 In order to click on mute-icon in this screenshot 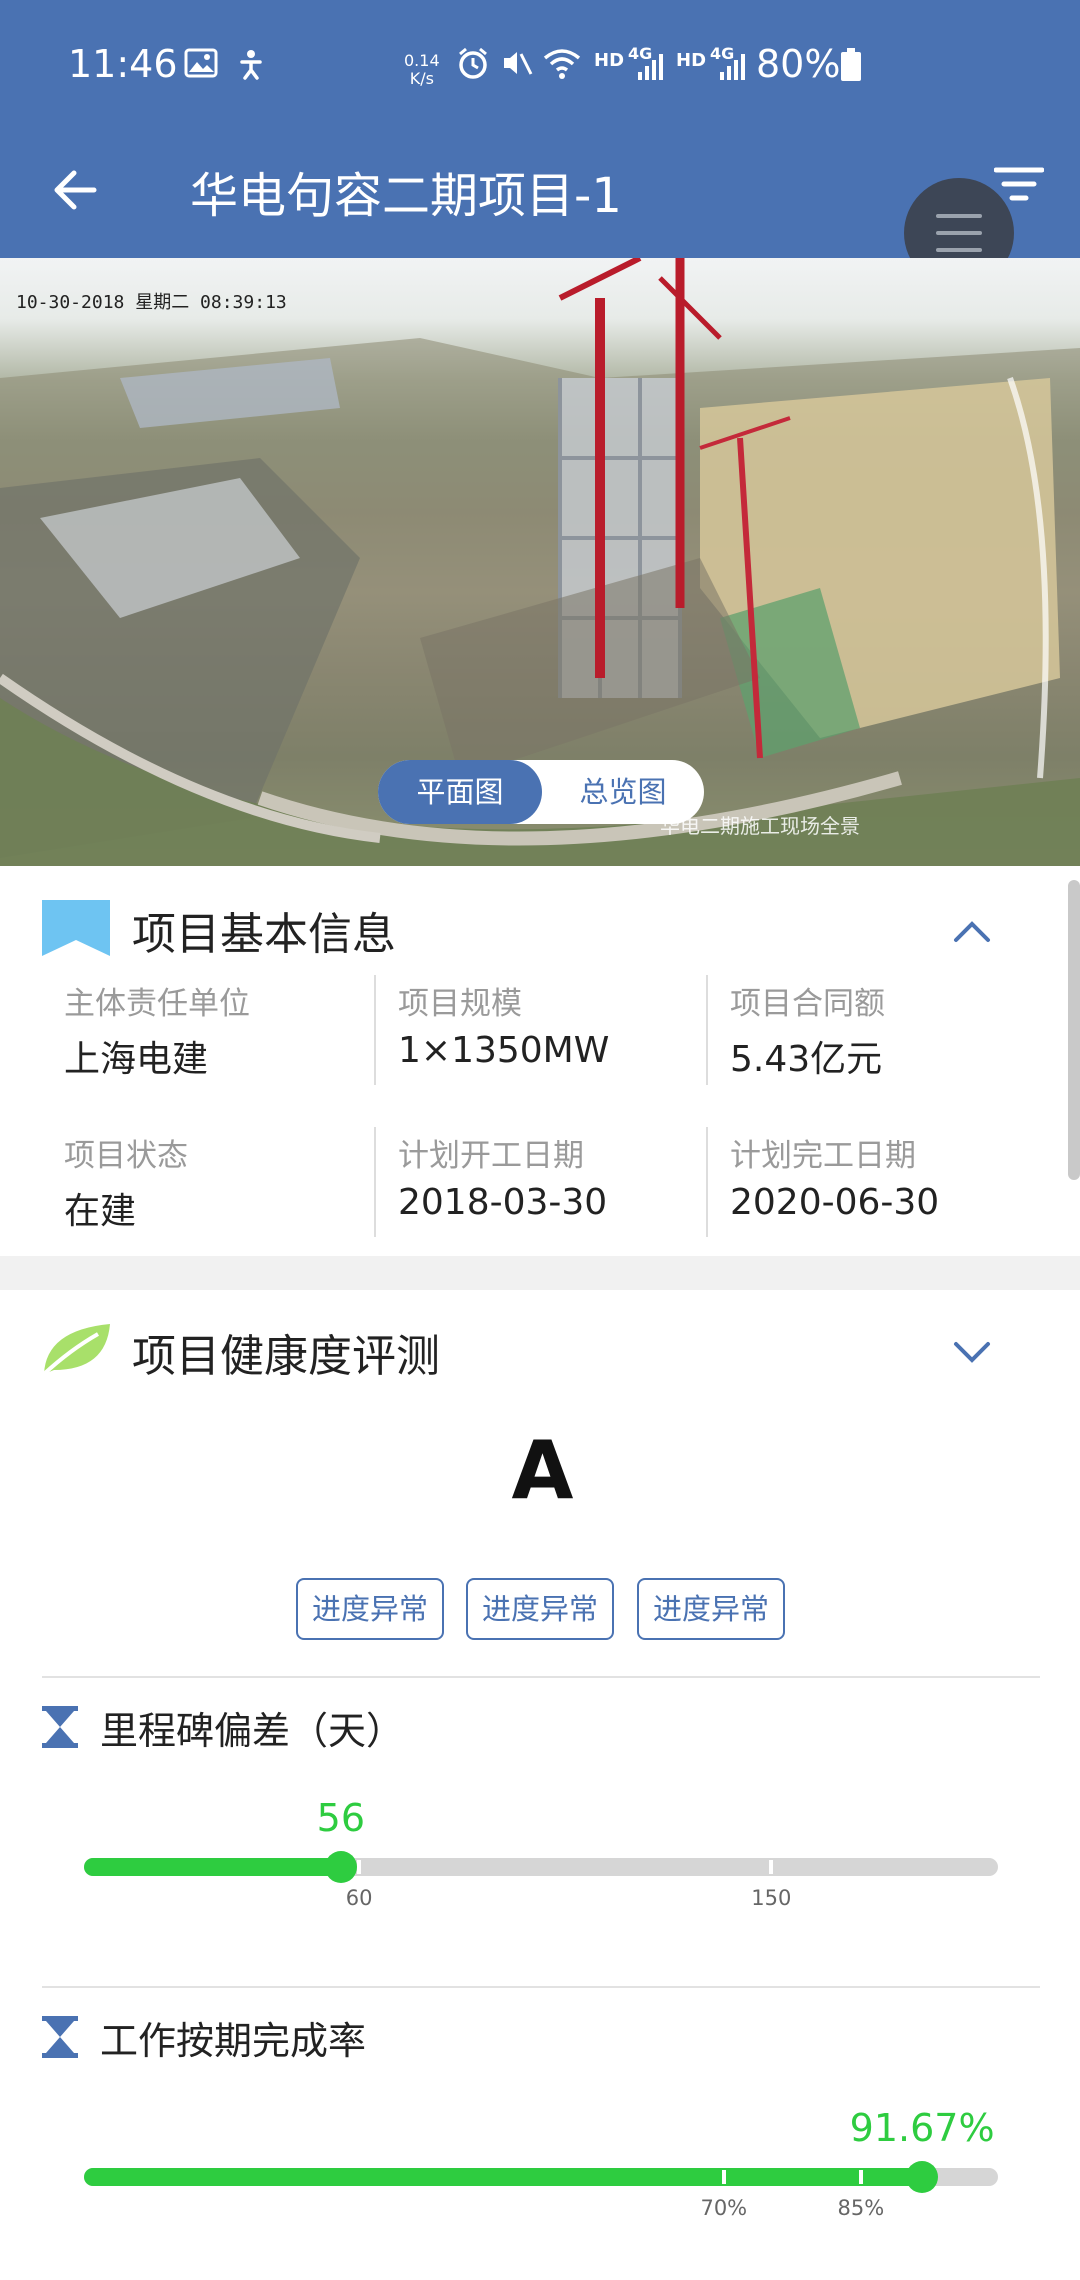, I will do `click(517, 65)`.